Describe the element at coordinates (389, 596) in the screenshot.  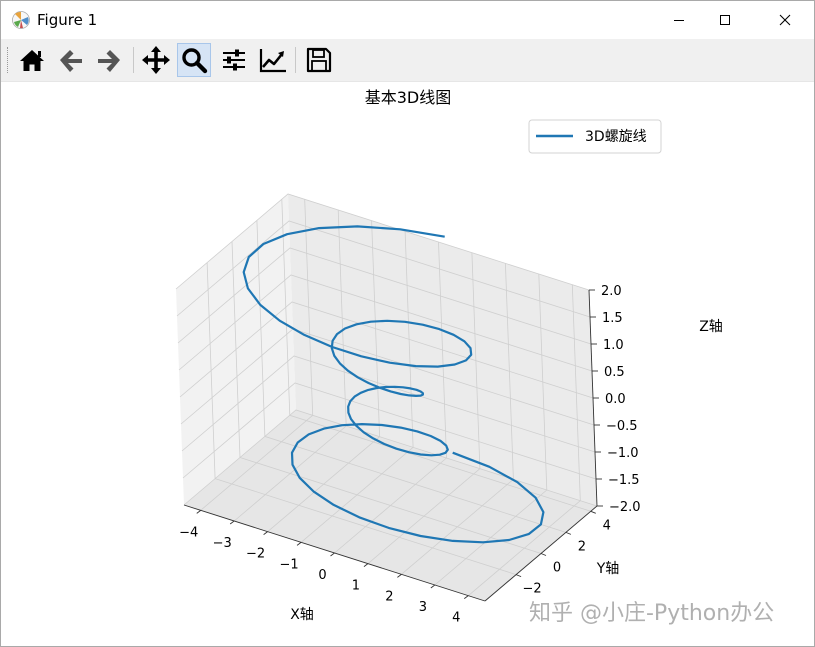
I see `x-tick-label: 2` at that location.